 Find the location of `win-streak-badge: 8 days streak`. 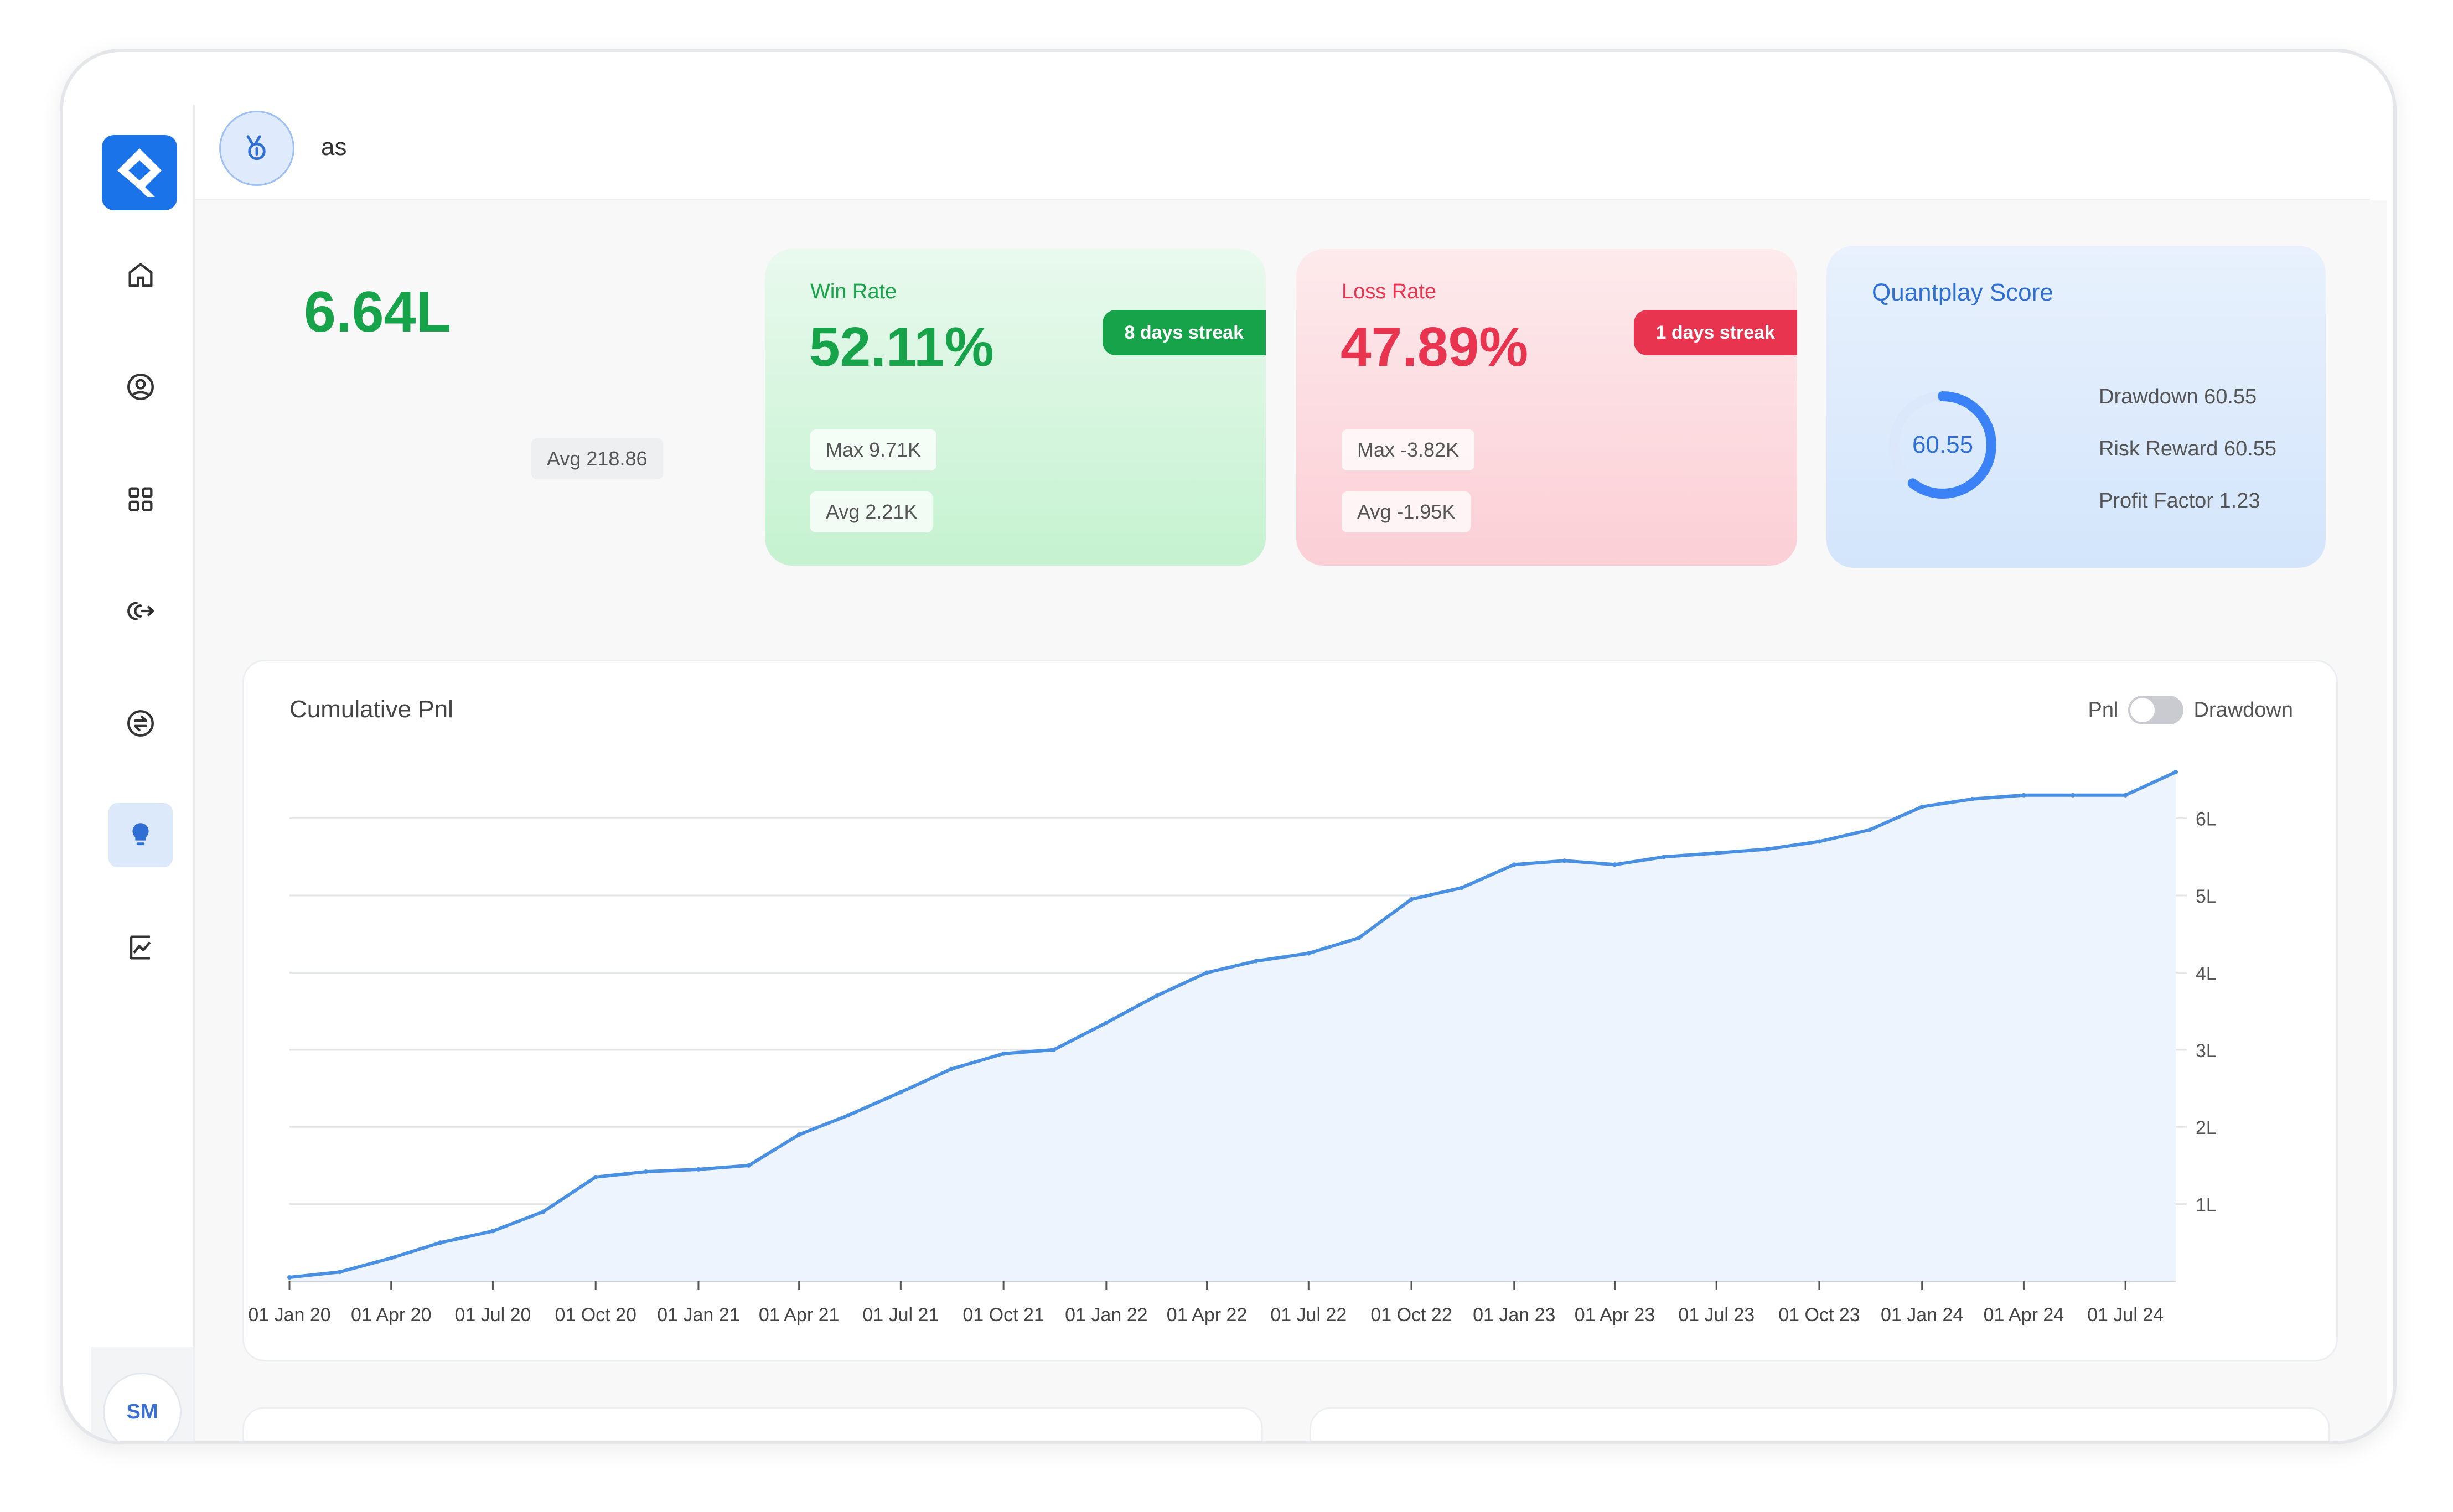

win-streak-badge: 8 days streak is located at coordinates (1184, 332).